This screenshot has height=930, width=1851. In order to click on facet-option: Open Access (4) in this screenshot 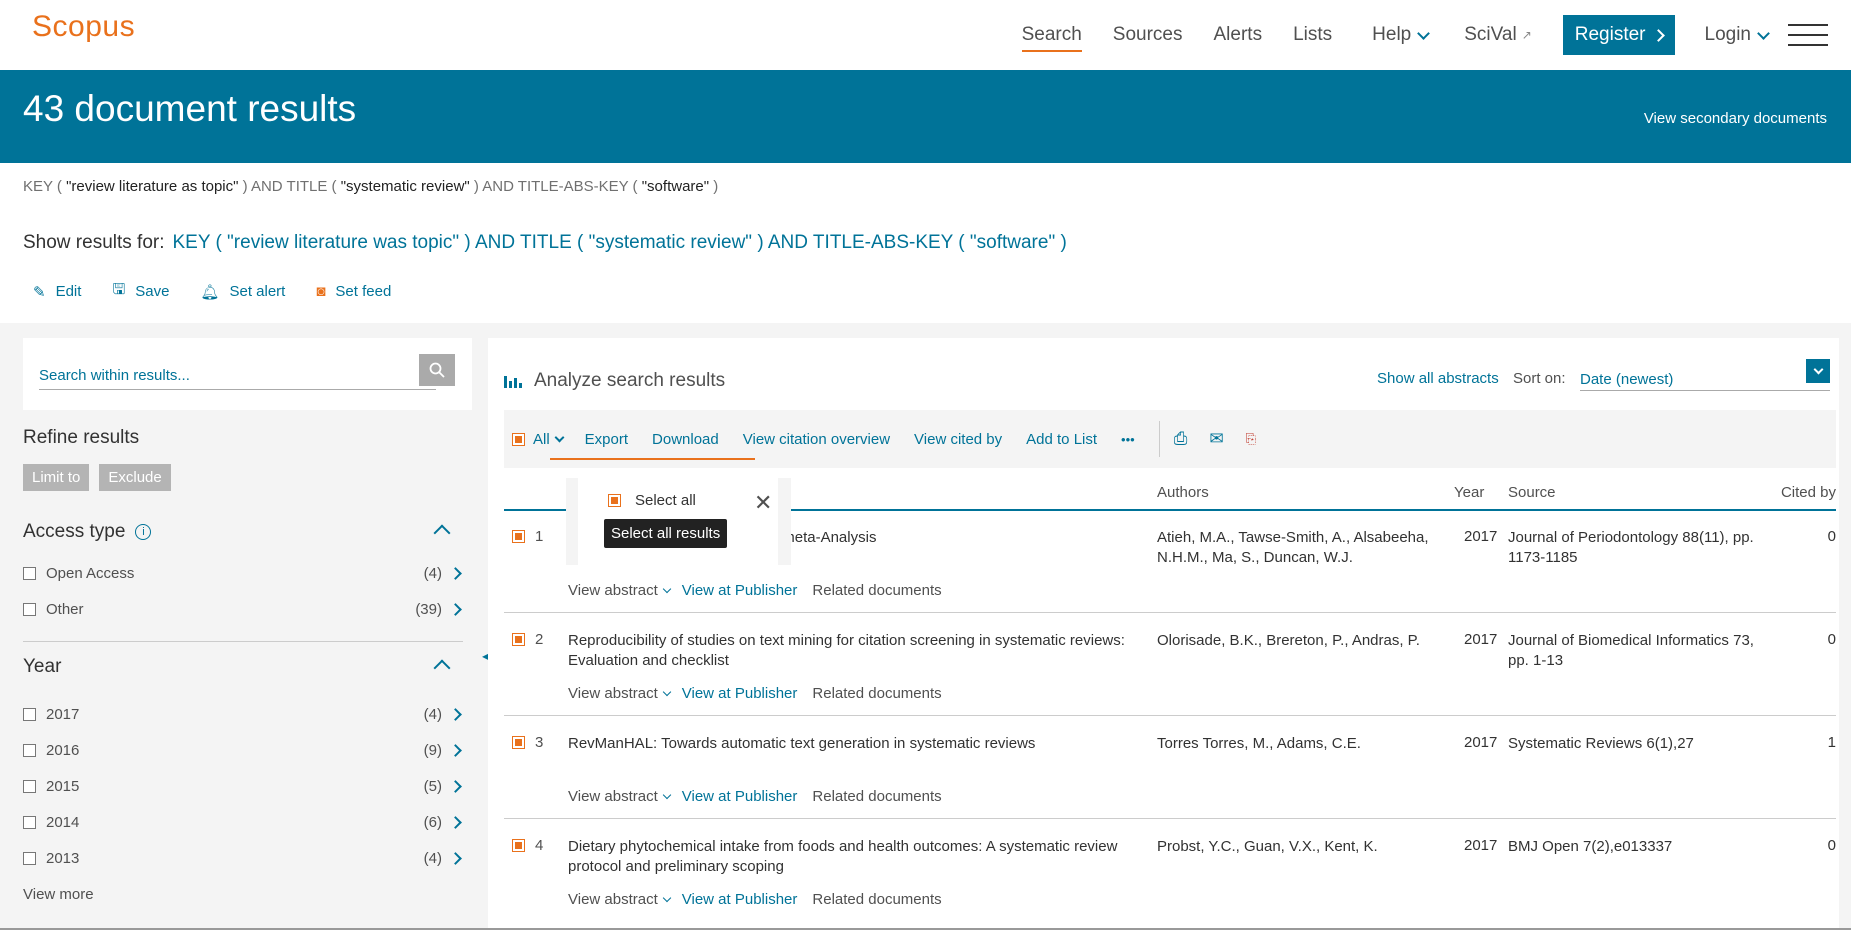, I will do `click(247, 573)`.